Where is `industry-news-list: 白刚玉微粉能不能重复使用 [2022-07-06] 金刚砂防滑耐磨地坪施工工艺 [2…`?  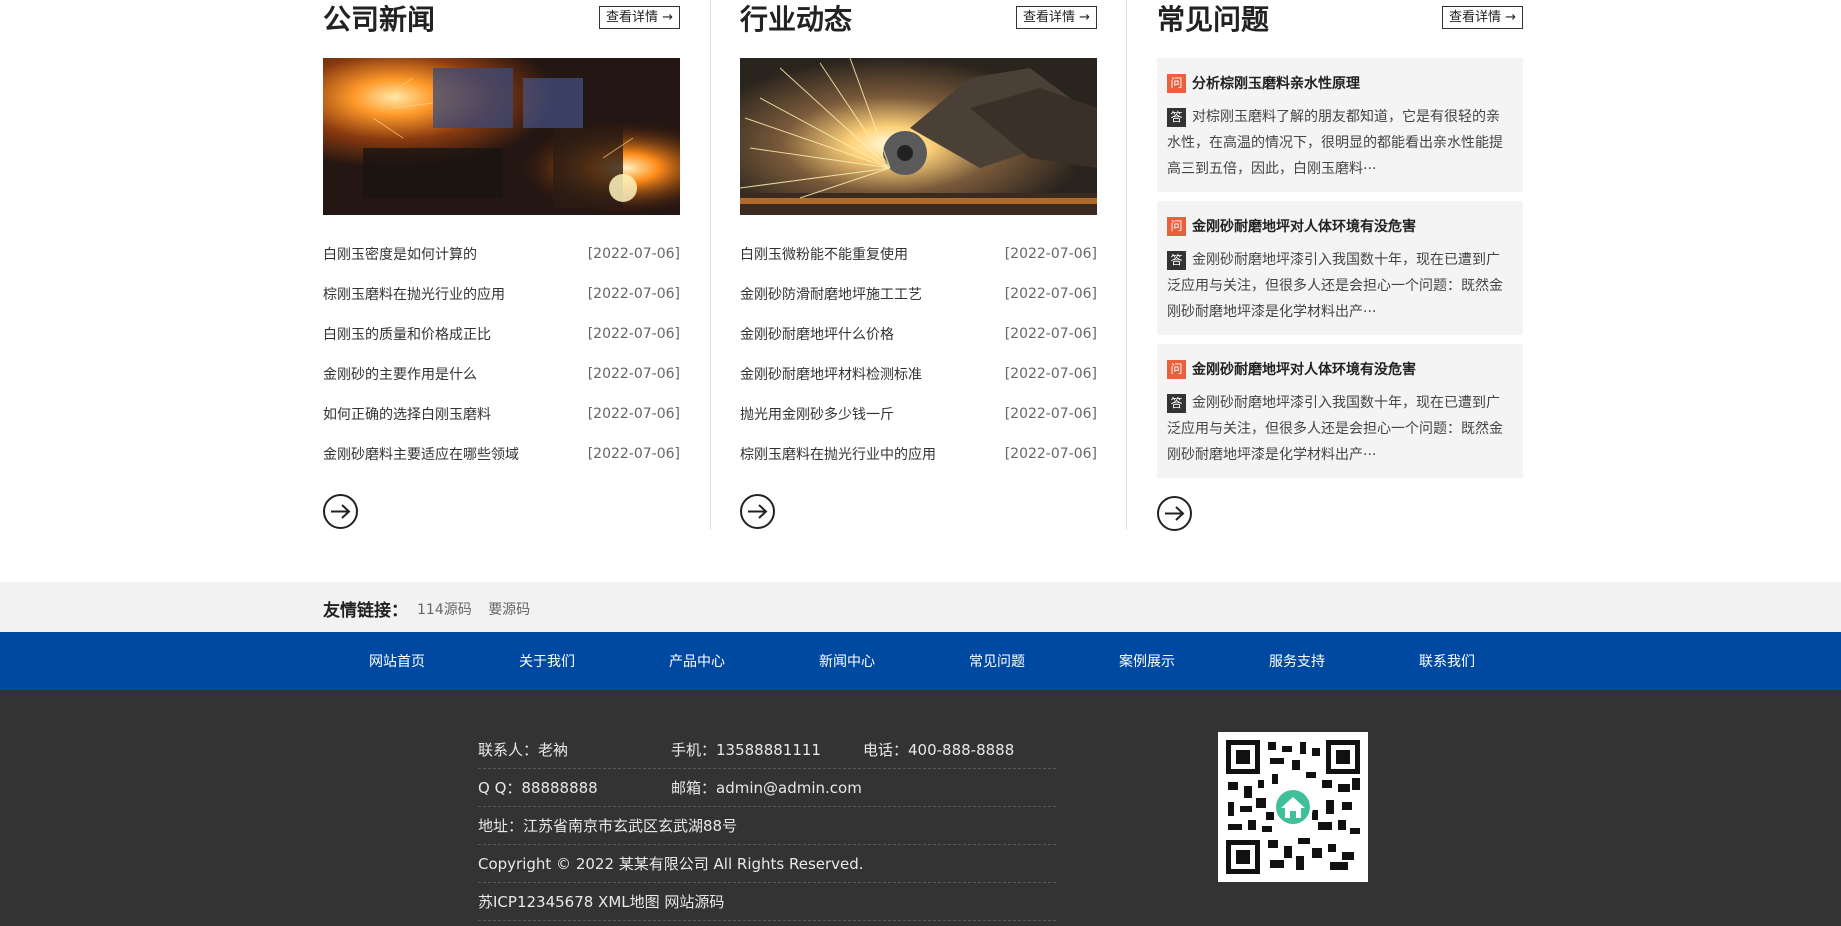 industry-news-list: 白刚玉微粉能不能重复使用 [2022-07-06] 金刚砂防滑耐磨地坪施工工艺 [2… is located at coordinates (918, 354).